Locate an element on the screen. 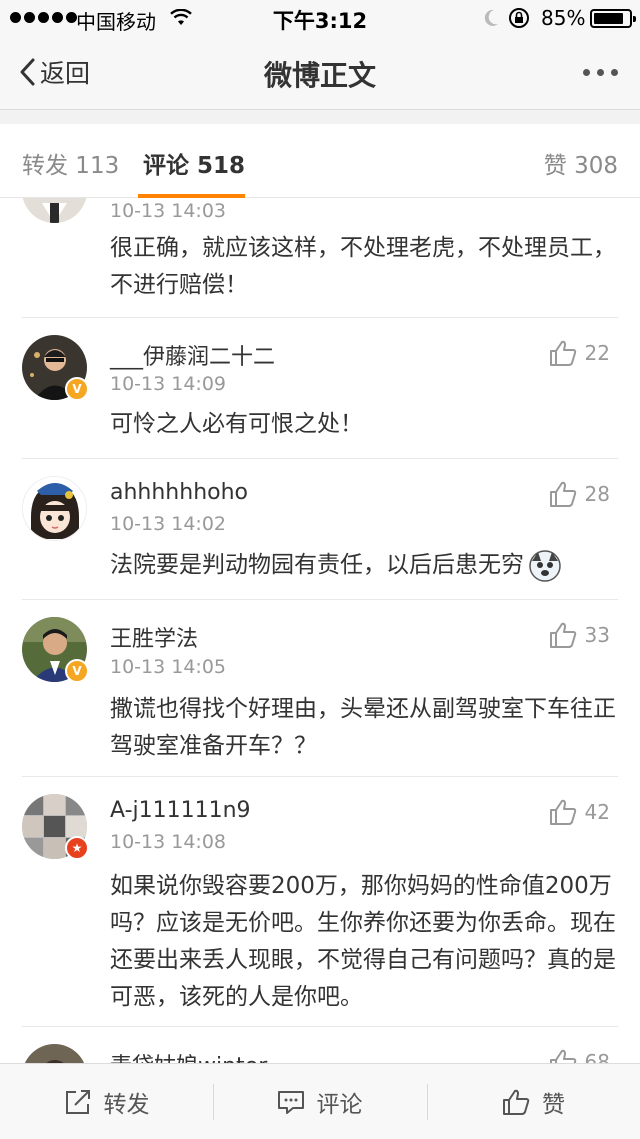 The width and height of the screenshot is (640, 1139). husky-emoji-icon is located at coordinates (545, 565).